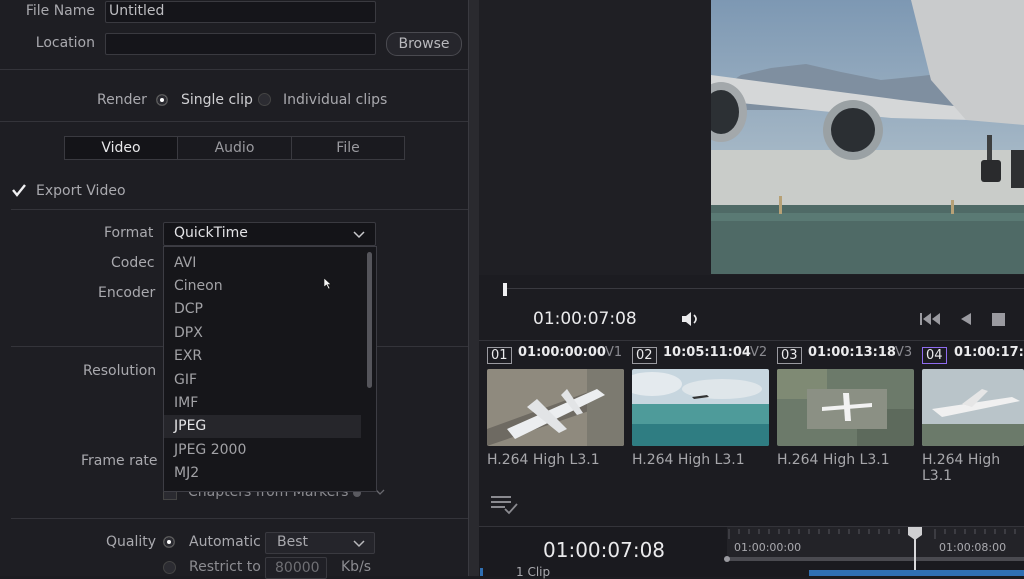 This screenshot has height=579, width=1024. What do you see at coordinates (481, 572) in the screenshot?
I see `track-indicator` at bounding box center [481, 572].